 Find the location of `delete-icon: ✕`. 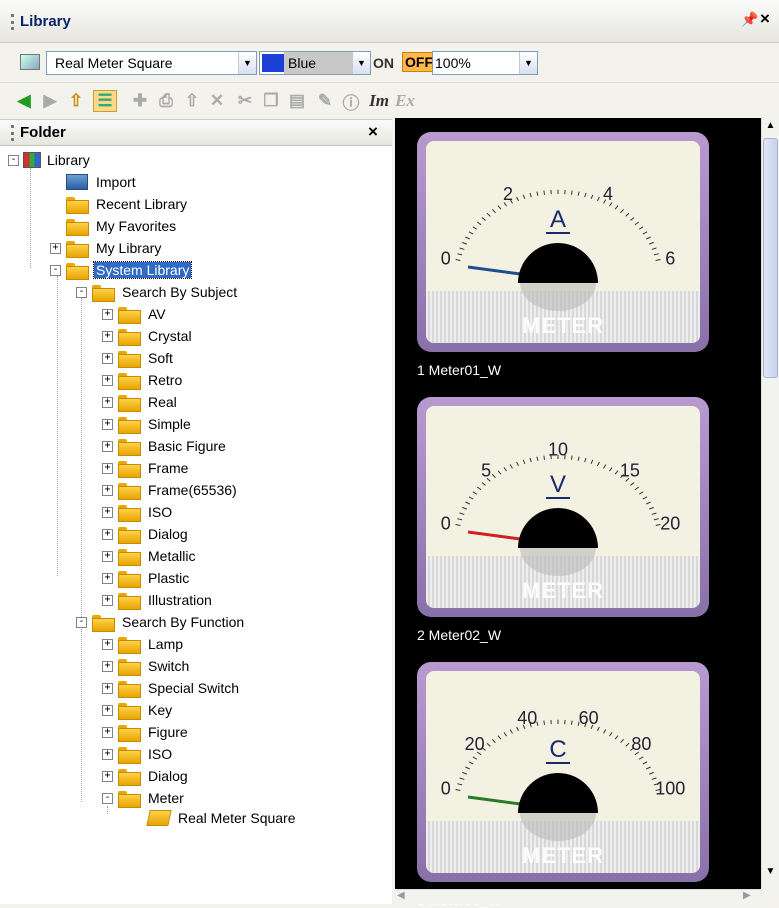

delete-icon: ✕ is located at coordinates (217, 101).